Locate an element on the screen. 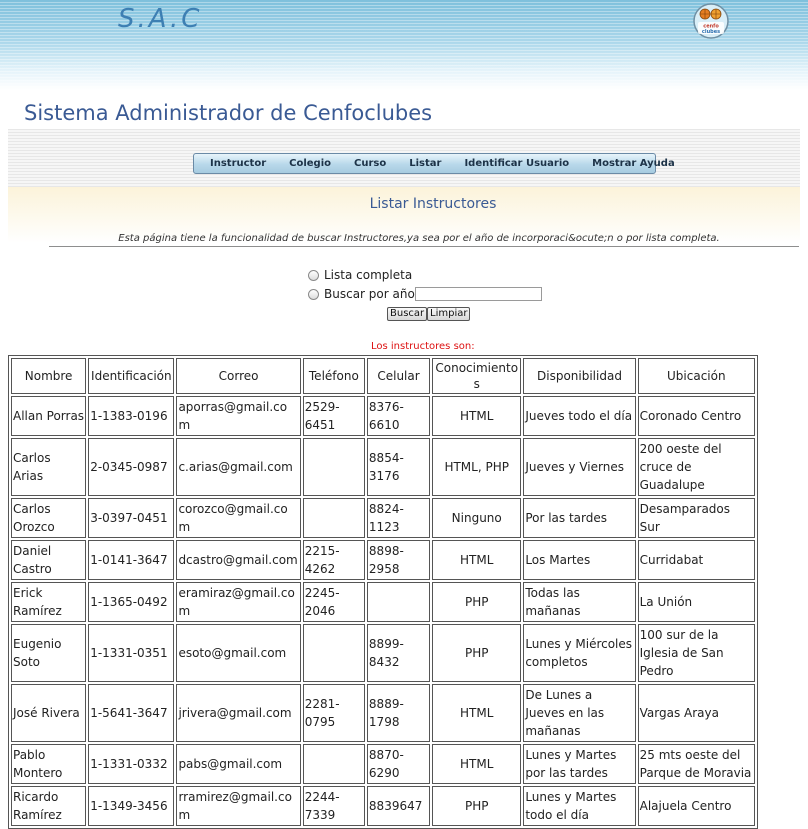 The height and width of the screenshot is (829, 808). radio-full-list is located at coordinates (313, 275).